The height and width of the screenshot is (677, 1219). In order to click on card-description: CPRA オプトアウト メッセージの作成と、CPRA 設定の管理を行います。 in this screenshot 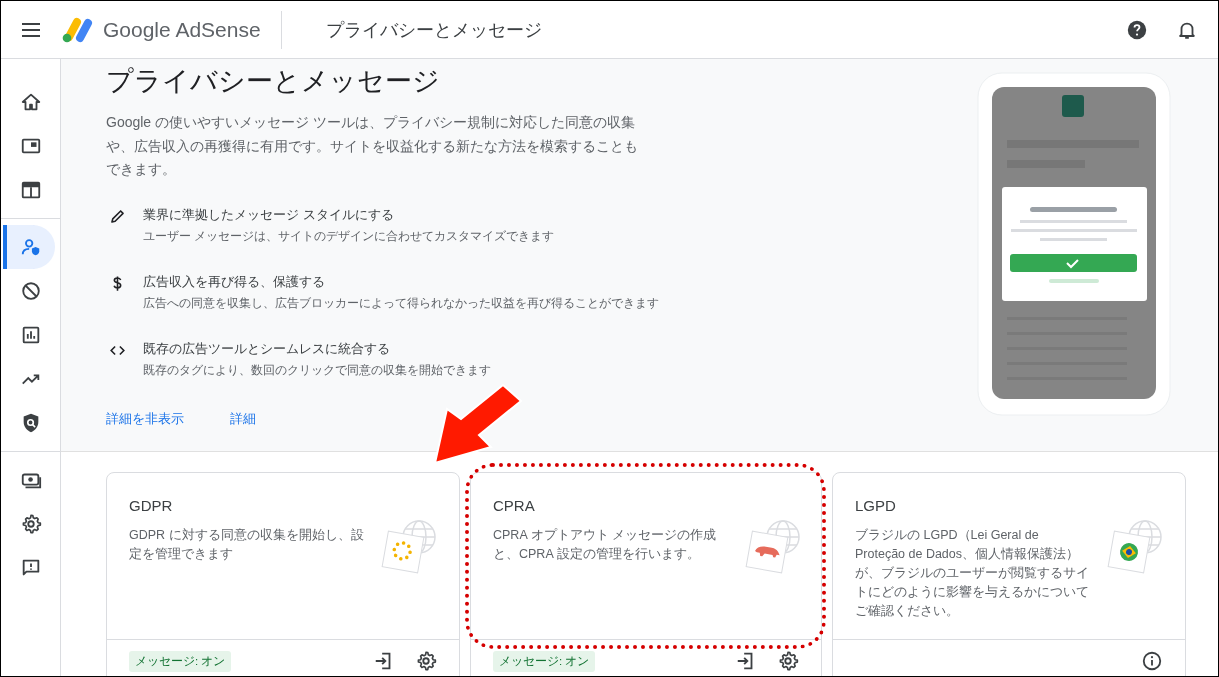, I will do `click(605, 545)`.